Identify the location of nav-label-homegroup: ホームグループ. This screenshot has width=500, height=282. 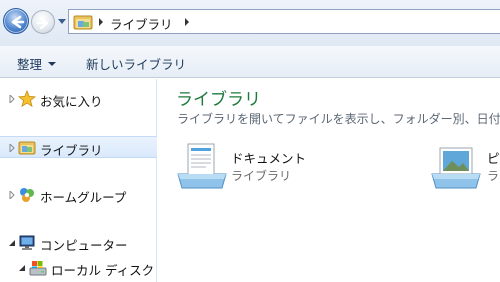
(83, 197).